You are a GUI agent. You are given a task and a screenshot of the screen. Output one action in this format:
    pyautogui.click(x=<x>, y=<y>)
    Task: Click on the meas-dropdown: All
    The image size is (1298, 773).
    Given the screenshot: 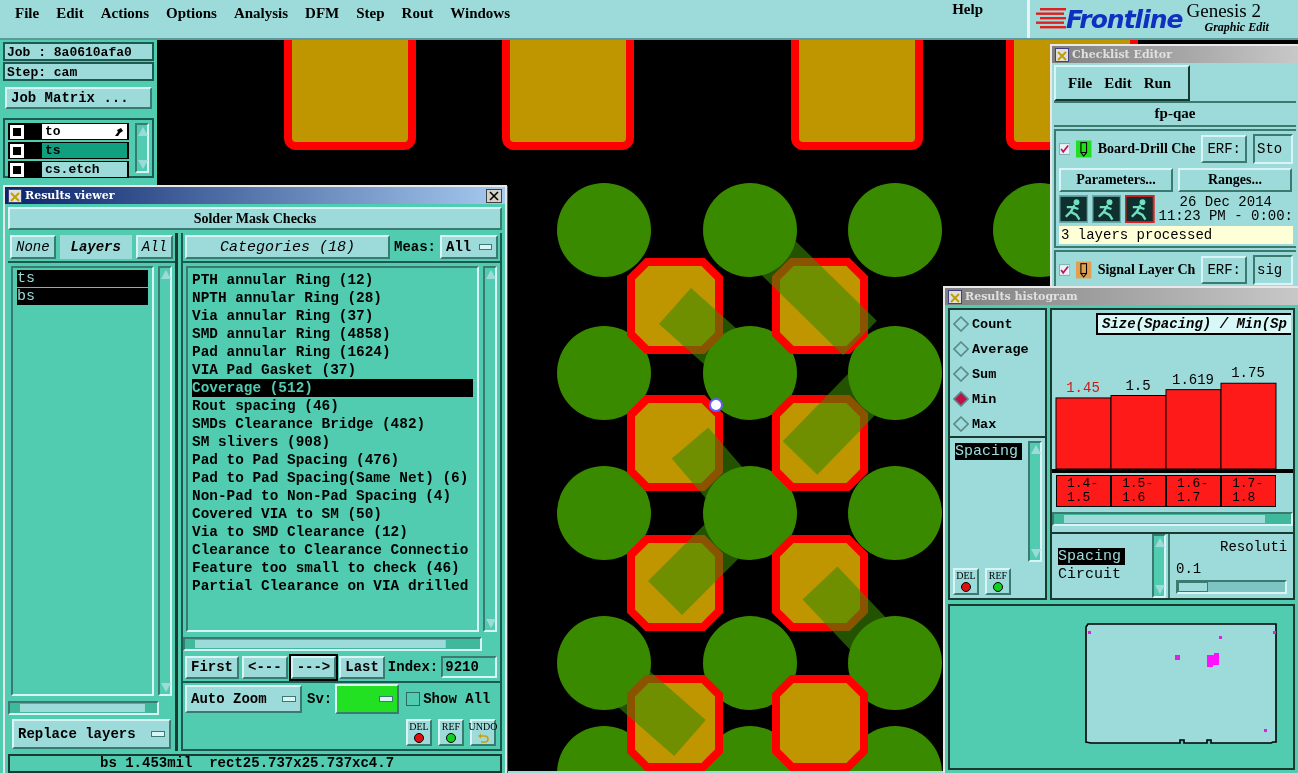 What is the action you would take?
    pyautogui.click(x=469, y=247)
    